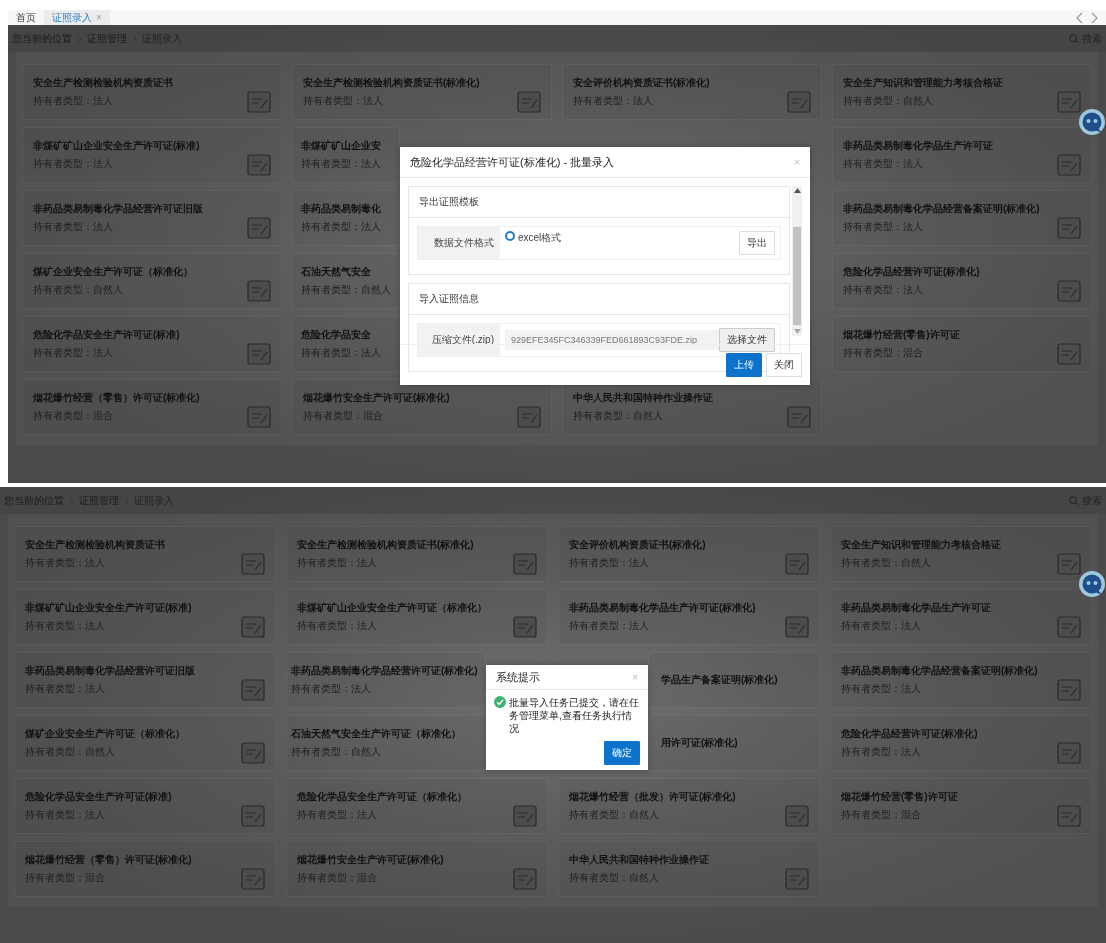  I want to click on radio-button, so click(510, 236).